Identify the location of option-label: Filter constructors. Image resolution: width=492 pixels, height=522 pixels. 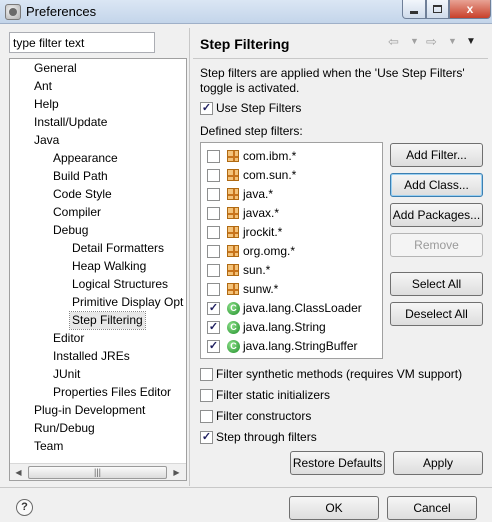
(264, 416).